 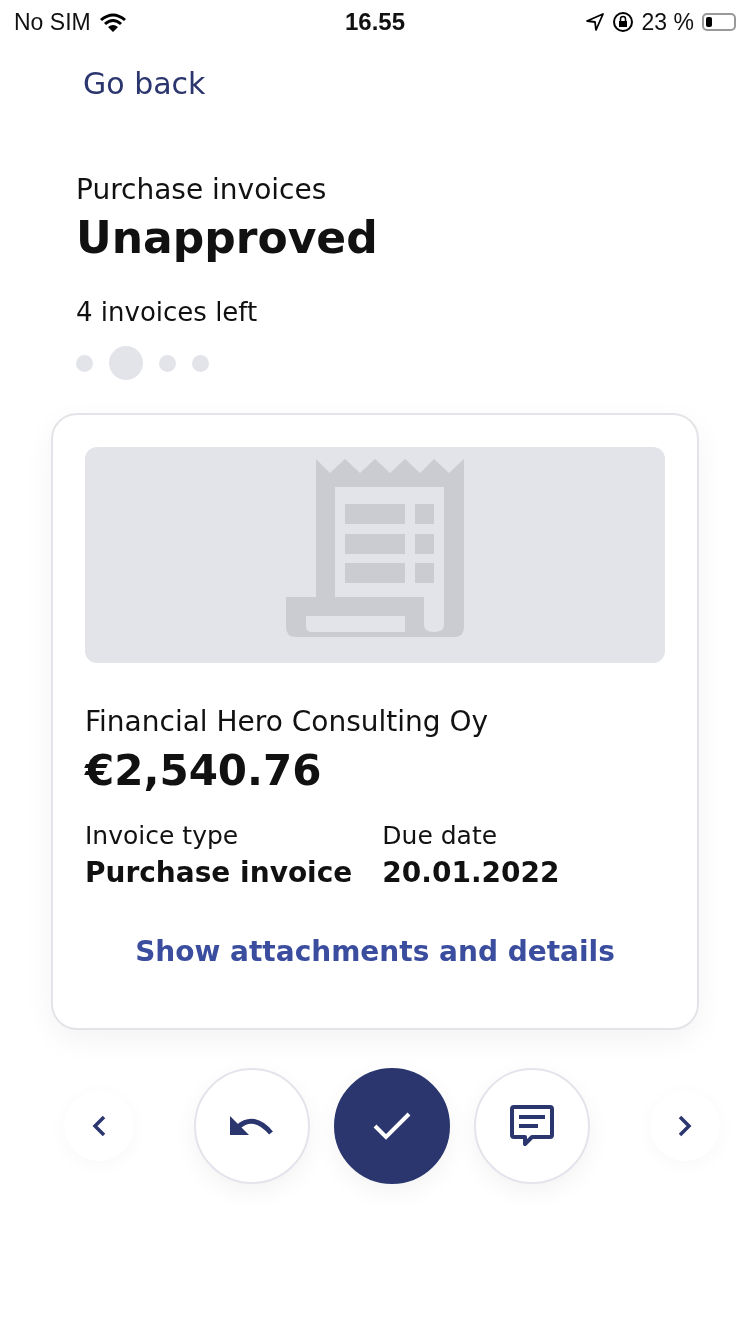 I want to click on invoices-left-counter: 4 invoices left, so click(x=167, y=312).